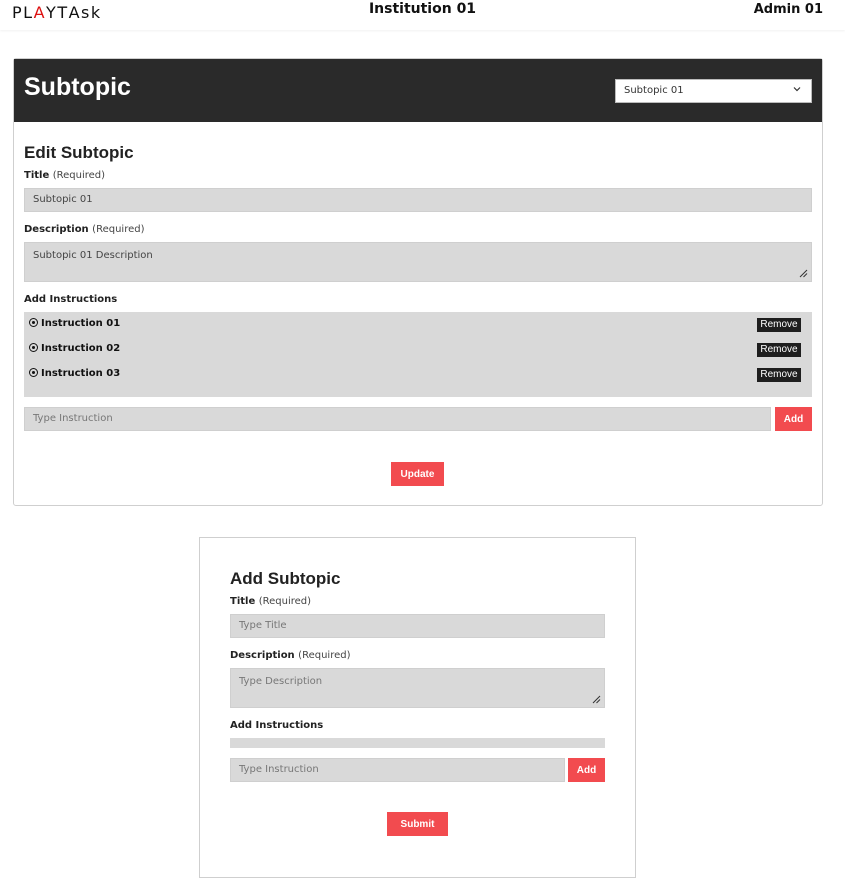  I want to click on chevron-down-icon, so click(797, 89).